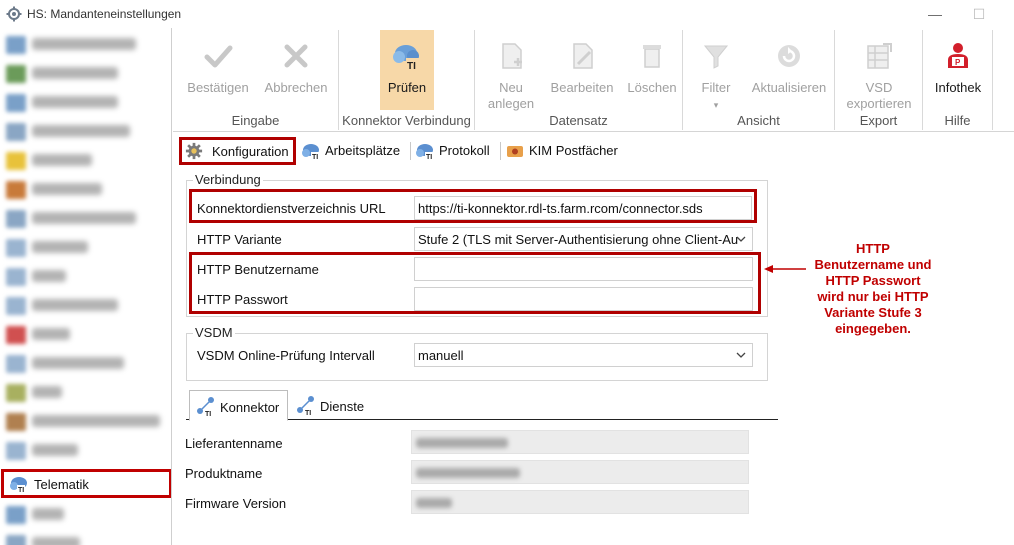 The width and height of the screenshot is (1014, 545). I want to click on delete-icon, so click(652, 56).